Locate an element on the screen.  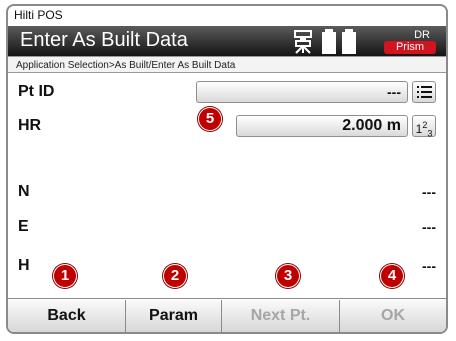
row-hr: HR 2.000 m 123 is located at coordinates (227, 126).